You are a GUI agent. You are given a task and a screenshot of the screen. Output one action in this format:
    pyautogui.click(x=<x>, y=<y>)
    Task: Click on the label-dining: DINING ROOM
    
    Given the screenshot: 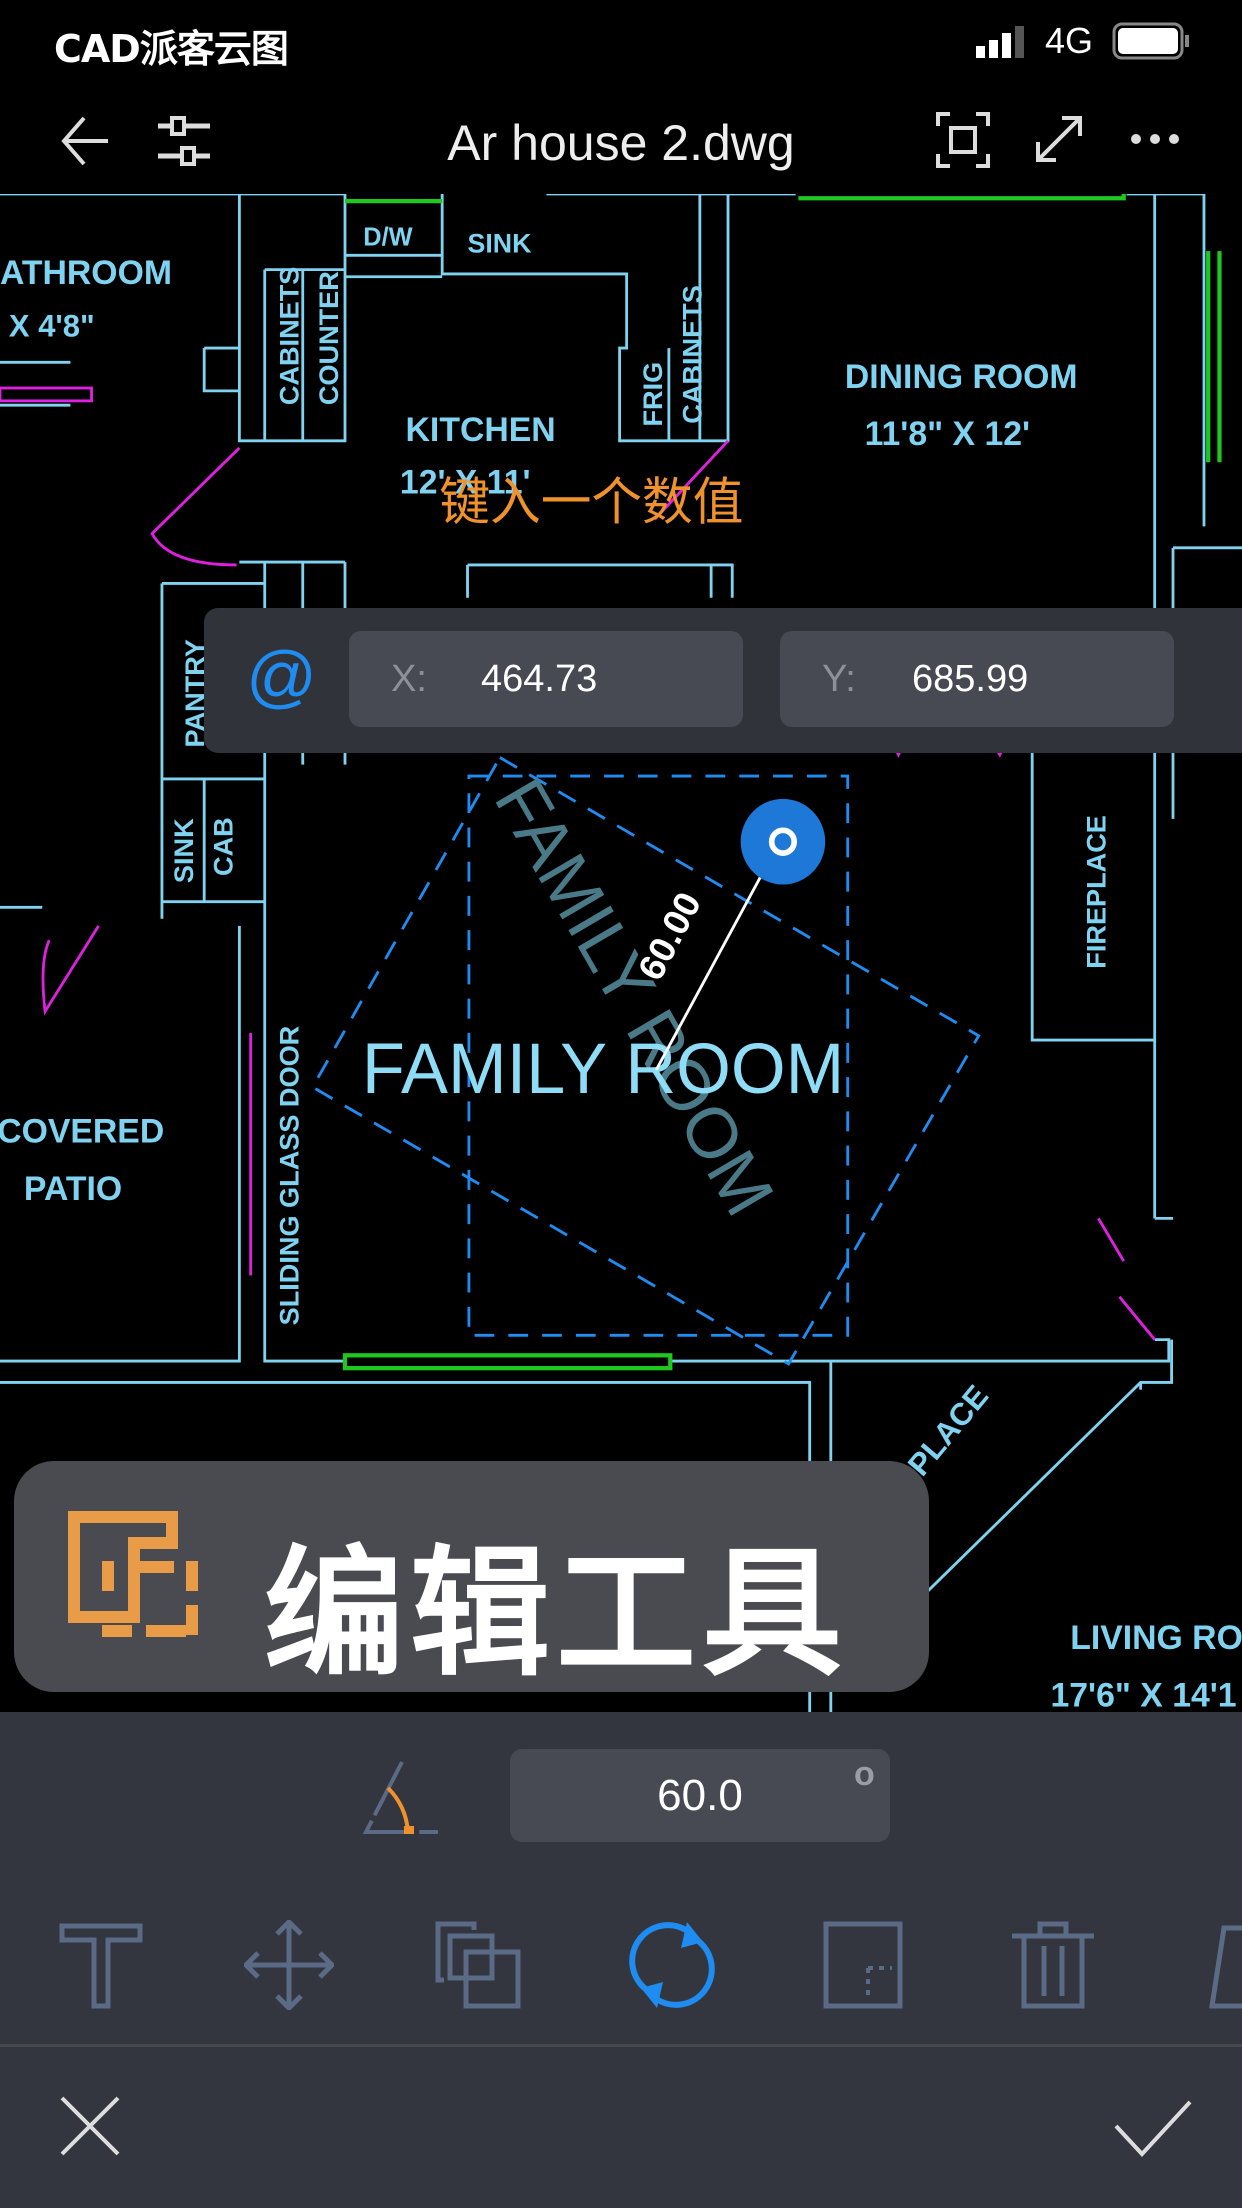 What is the action you would take?
    pyautogui.click(x=961, y=377)
    